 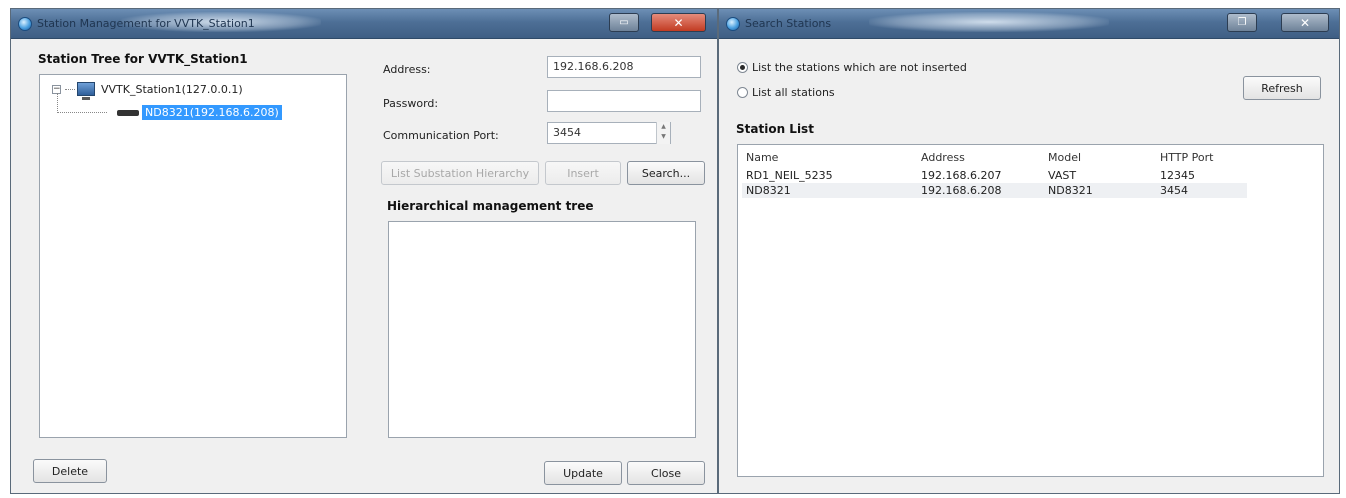 What do you see at coordinates (411, 103) in the screenshot?
I see `password-label: Password:` at bounding box center [411, 103].